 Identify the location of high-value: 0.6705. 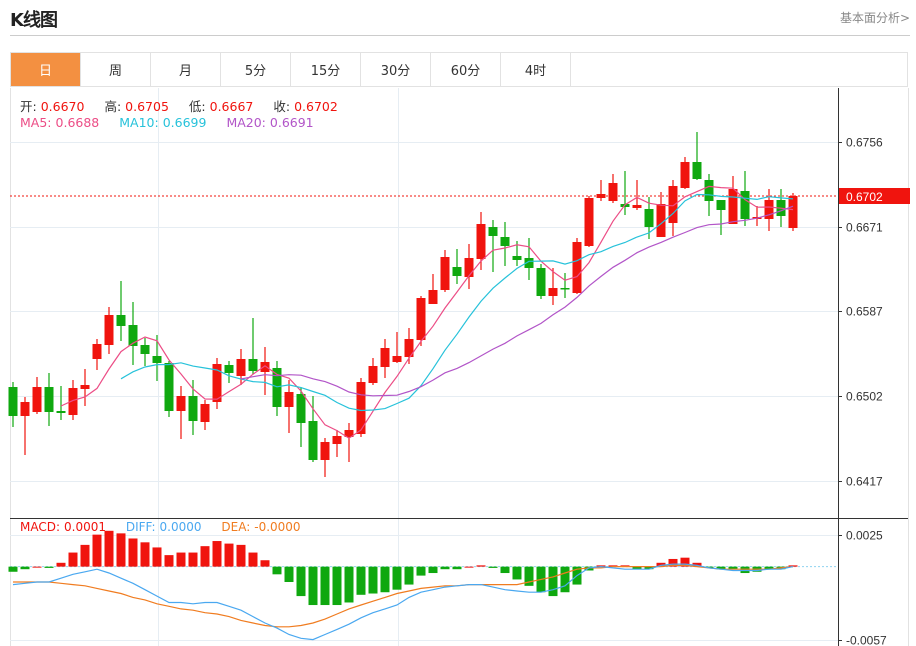
(147, 106).